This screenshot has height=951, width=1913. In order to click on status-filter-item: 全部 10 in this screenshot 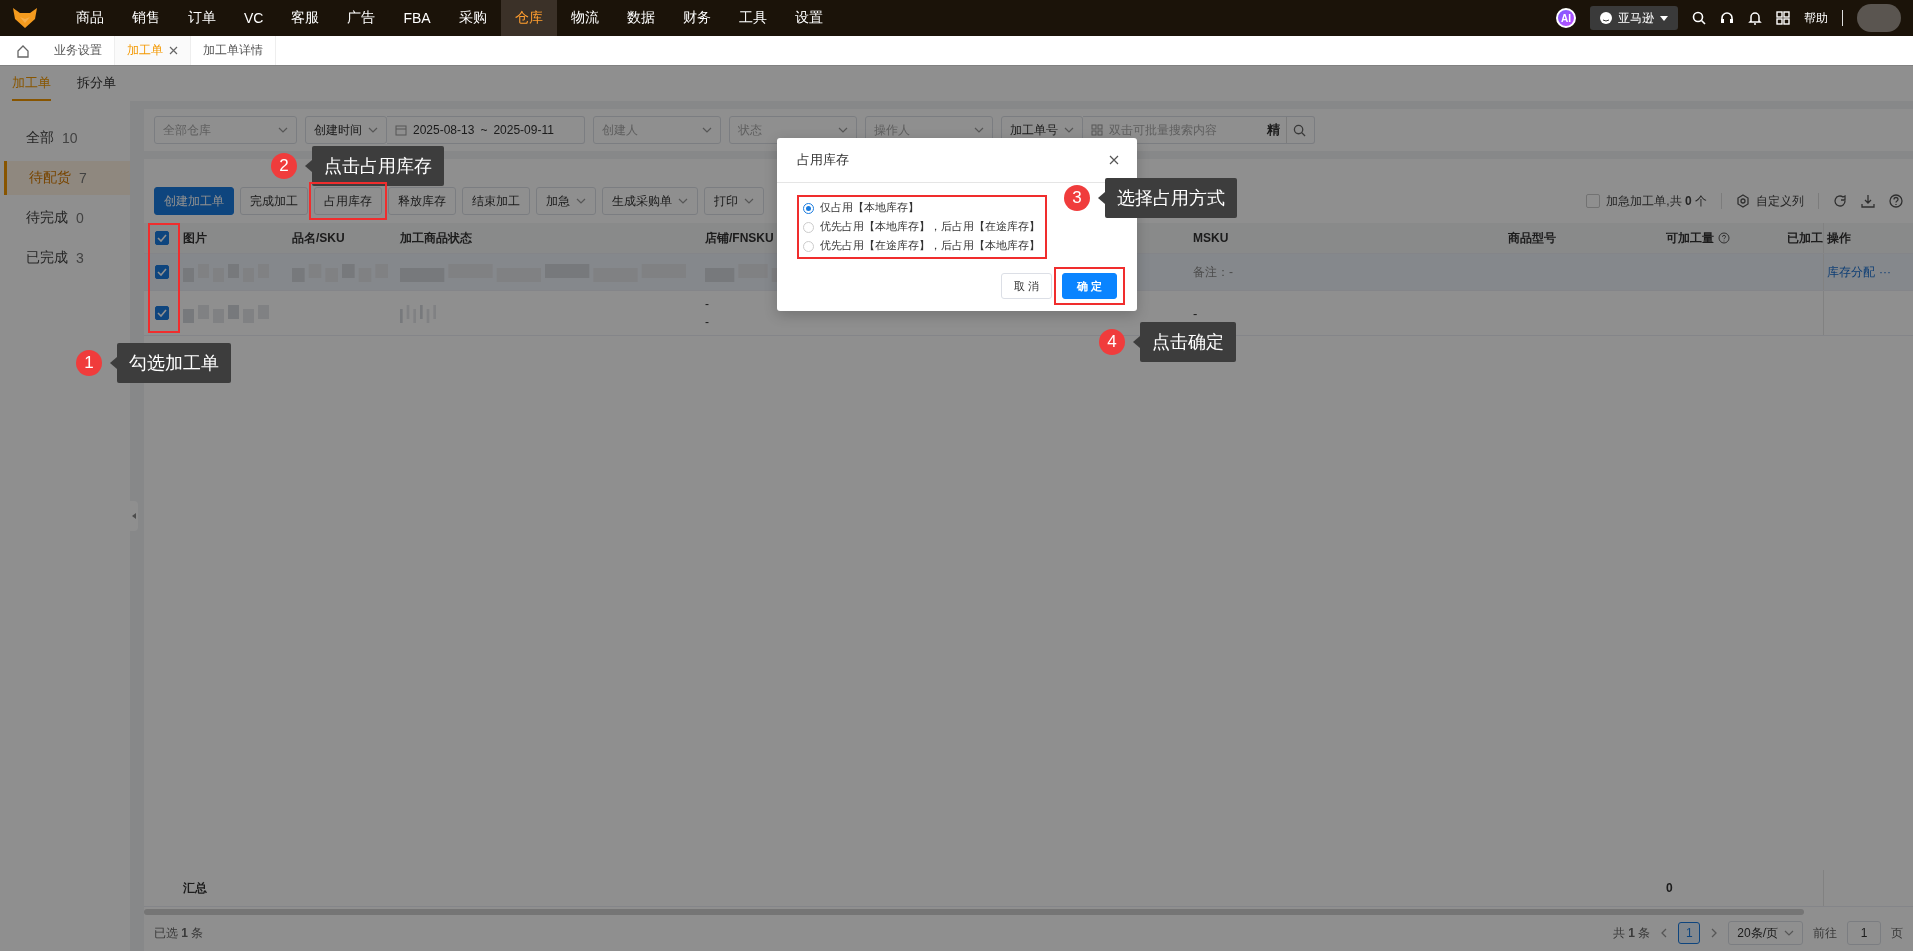, I will do `click(67, 138)`.